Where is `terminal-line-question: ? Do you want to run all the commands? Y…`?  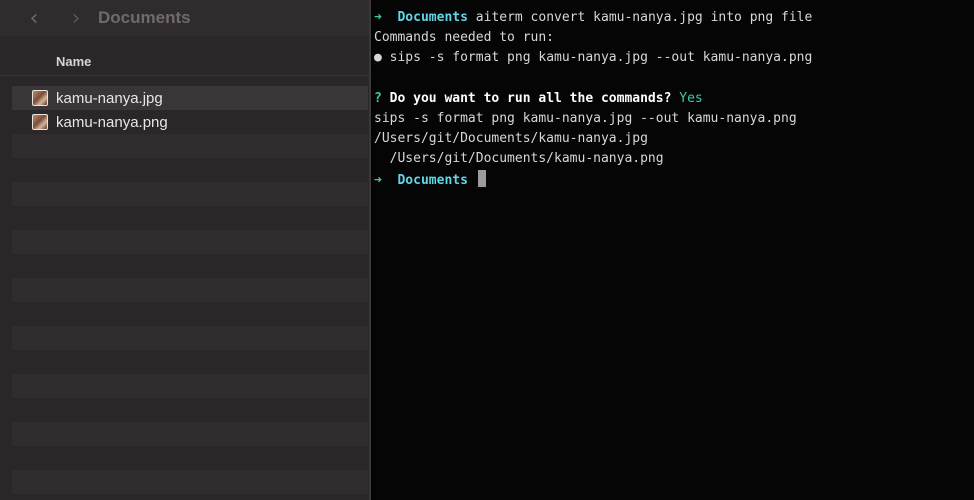 terminal-line-question: ? Do you want to run all the commands? Y… is located at coordinates (674, 99).